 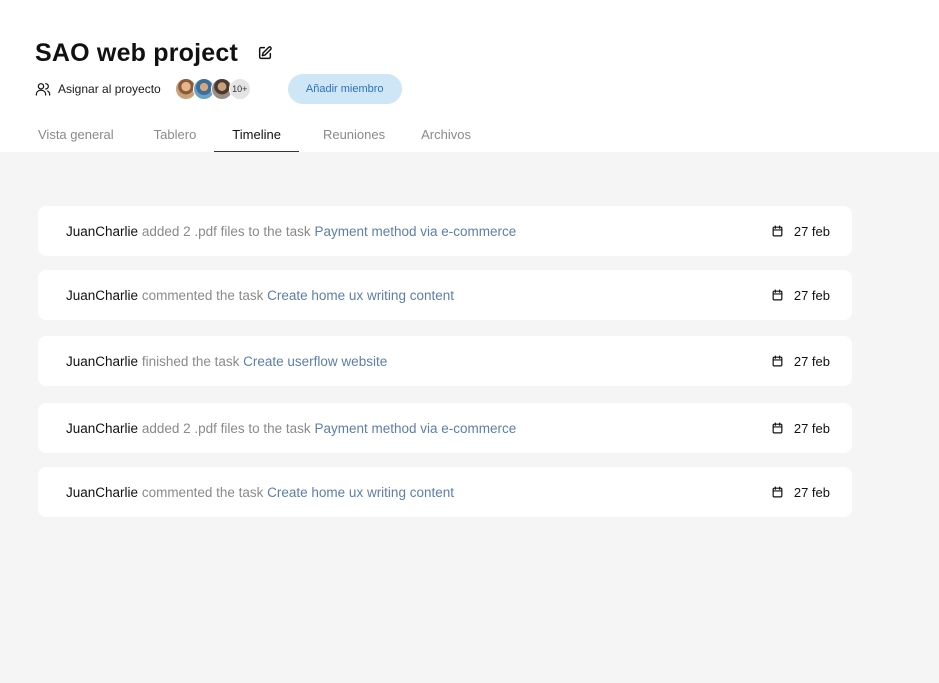 What do you see at coordinates (109, 89) in the screenshot?
I see `assign-label: Asignar al proyecto` at bounding box center [109, 89].